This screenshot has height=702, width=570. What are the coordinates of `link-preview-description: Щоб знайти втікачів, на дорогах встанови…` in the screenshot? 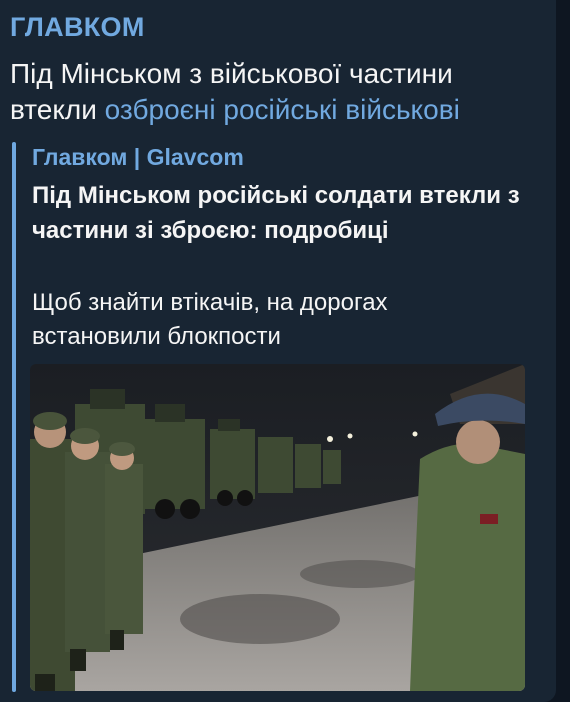 It's located at (210, 319).